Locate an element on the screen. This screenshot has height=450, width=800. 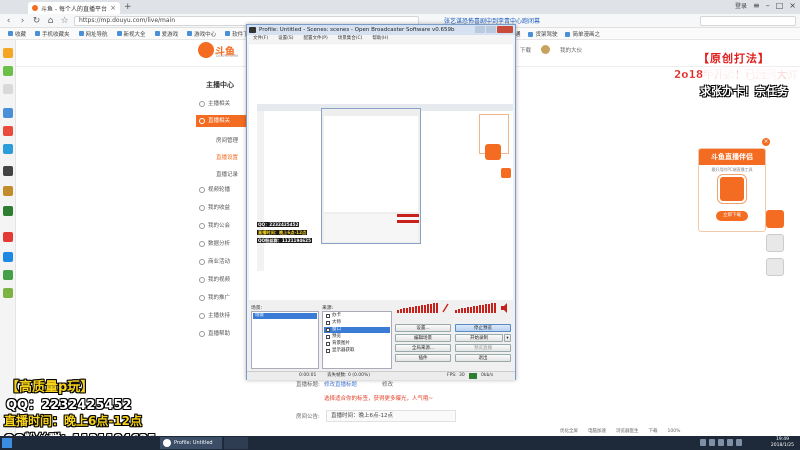
exit-button: 退出 is located at coordinates (483, 358).